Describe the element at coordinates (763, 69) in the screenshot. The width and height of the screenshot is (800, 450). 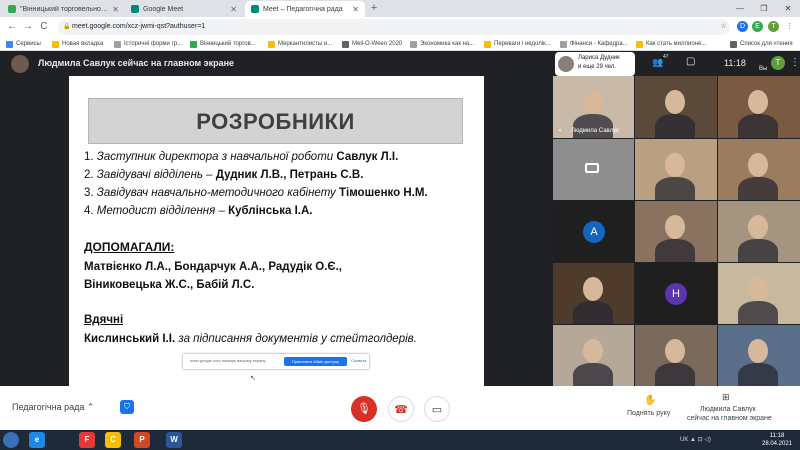
I see `you-label: Вы` at that location.